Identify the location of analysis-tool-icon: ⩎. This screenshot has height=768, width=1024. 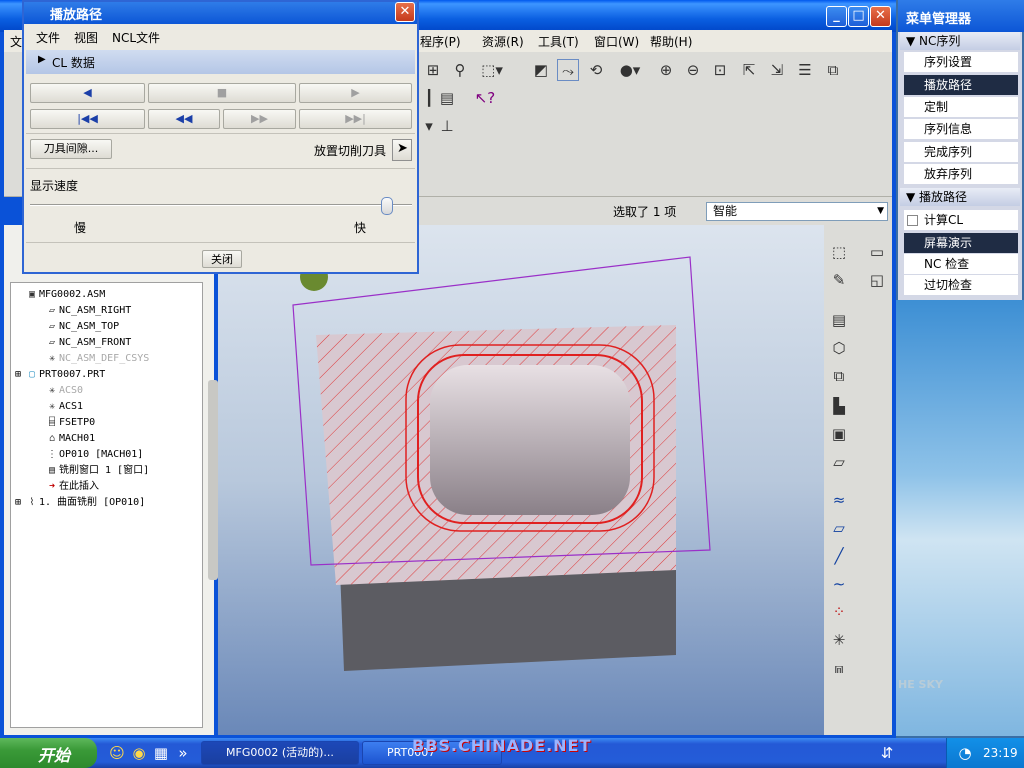
(839, 668).